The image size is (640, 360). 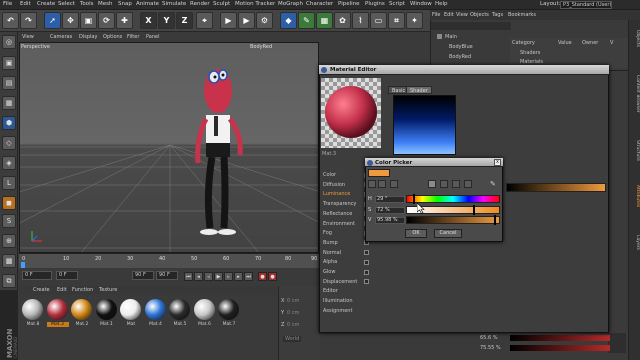 I want to click on render-settings-icon: ⚙, so click(x=264, y=20).